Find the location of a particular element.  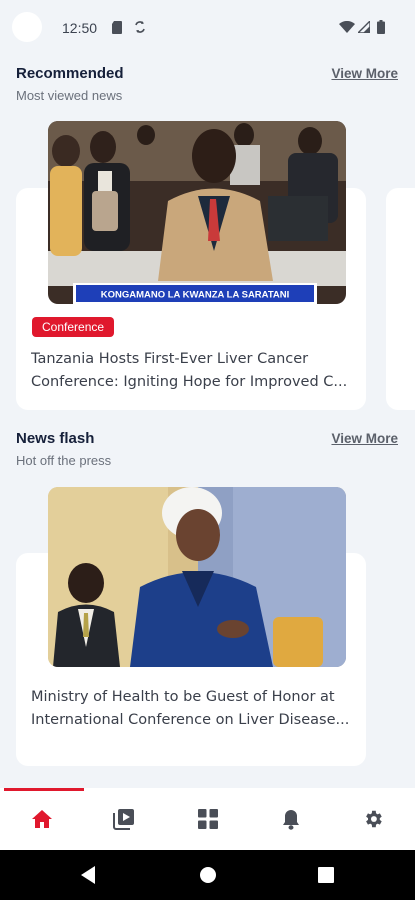

nav-videos is located at coordinates (124, 819).